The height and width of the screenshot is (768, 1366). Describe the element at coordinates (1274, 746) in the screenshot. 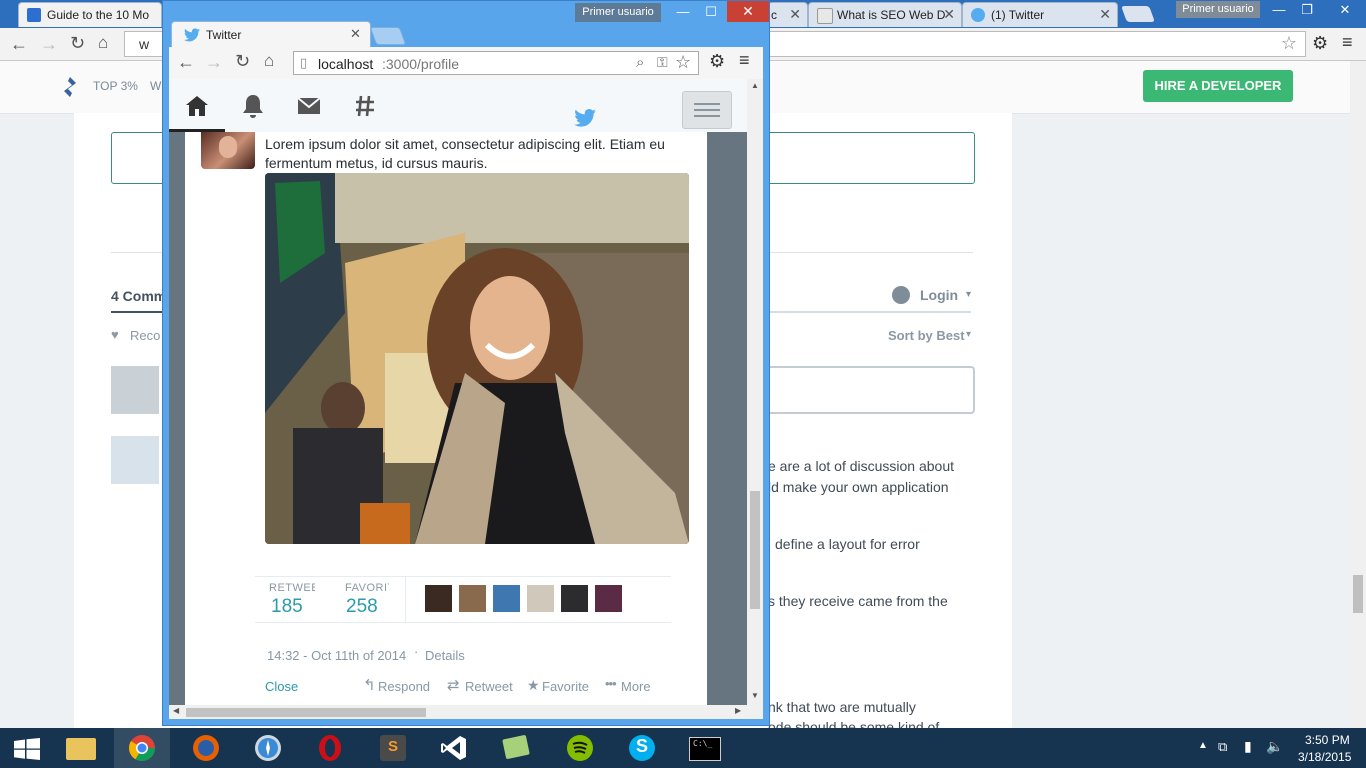

I see `volume-icon: 🔈` at that location.